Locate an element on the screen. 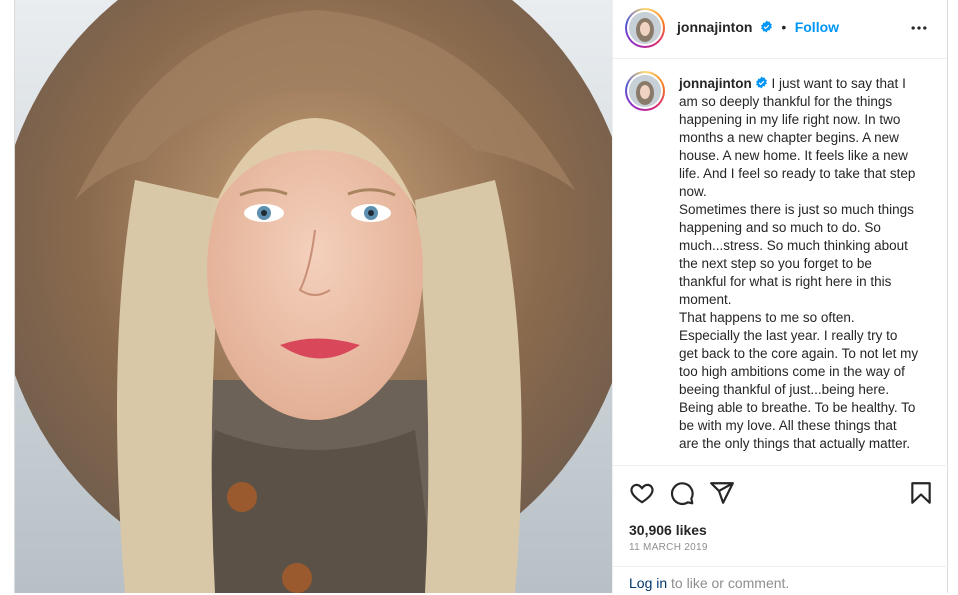 The width and height of the screenshot is (958, 595). like-count: 30,906 likes is located at coordinates (668, 530).